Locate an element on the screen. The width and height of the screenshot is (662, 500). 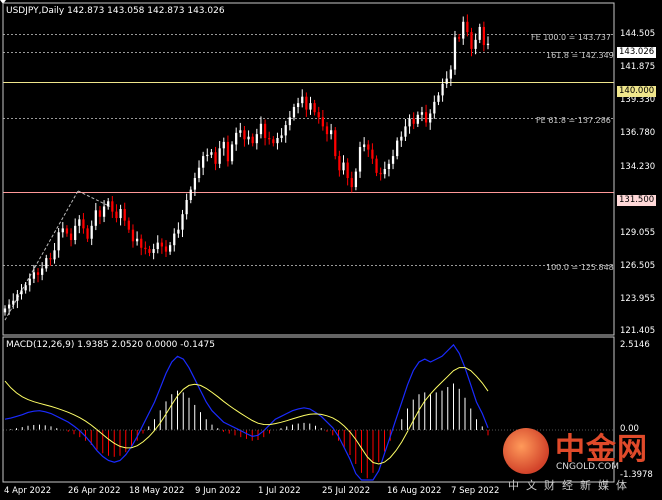
price-tick: 144.505 is located at coordinates (638, 34).